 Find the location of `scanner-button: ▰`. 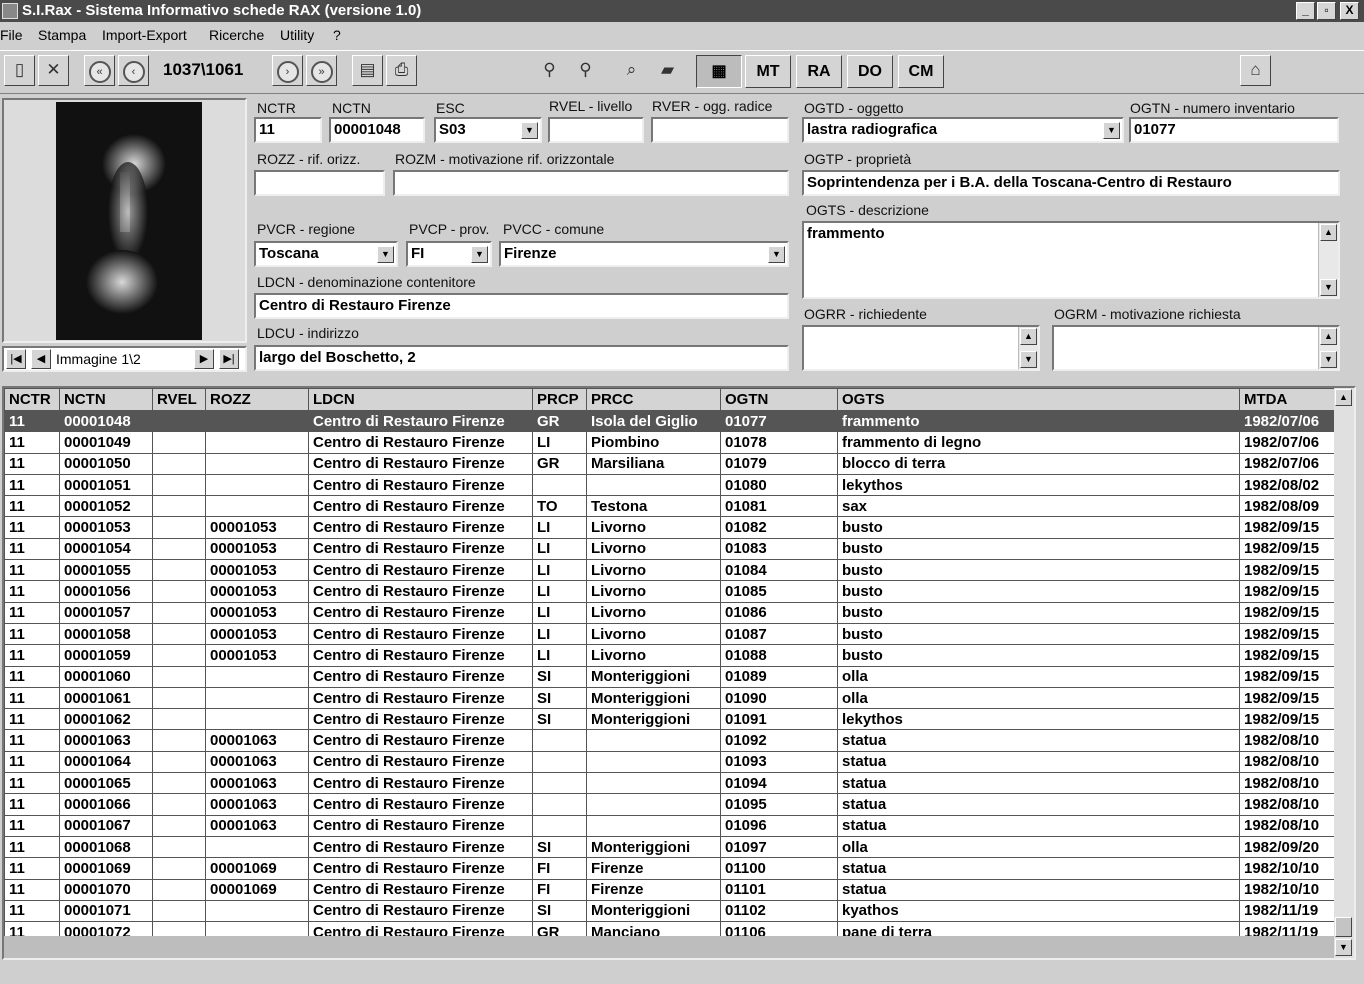

scanner-button: ▰ is located at coordinates (667, 70).